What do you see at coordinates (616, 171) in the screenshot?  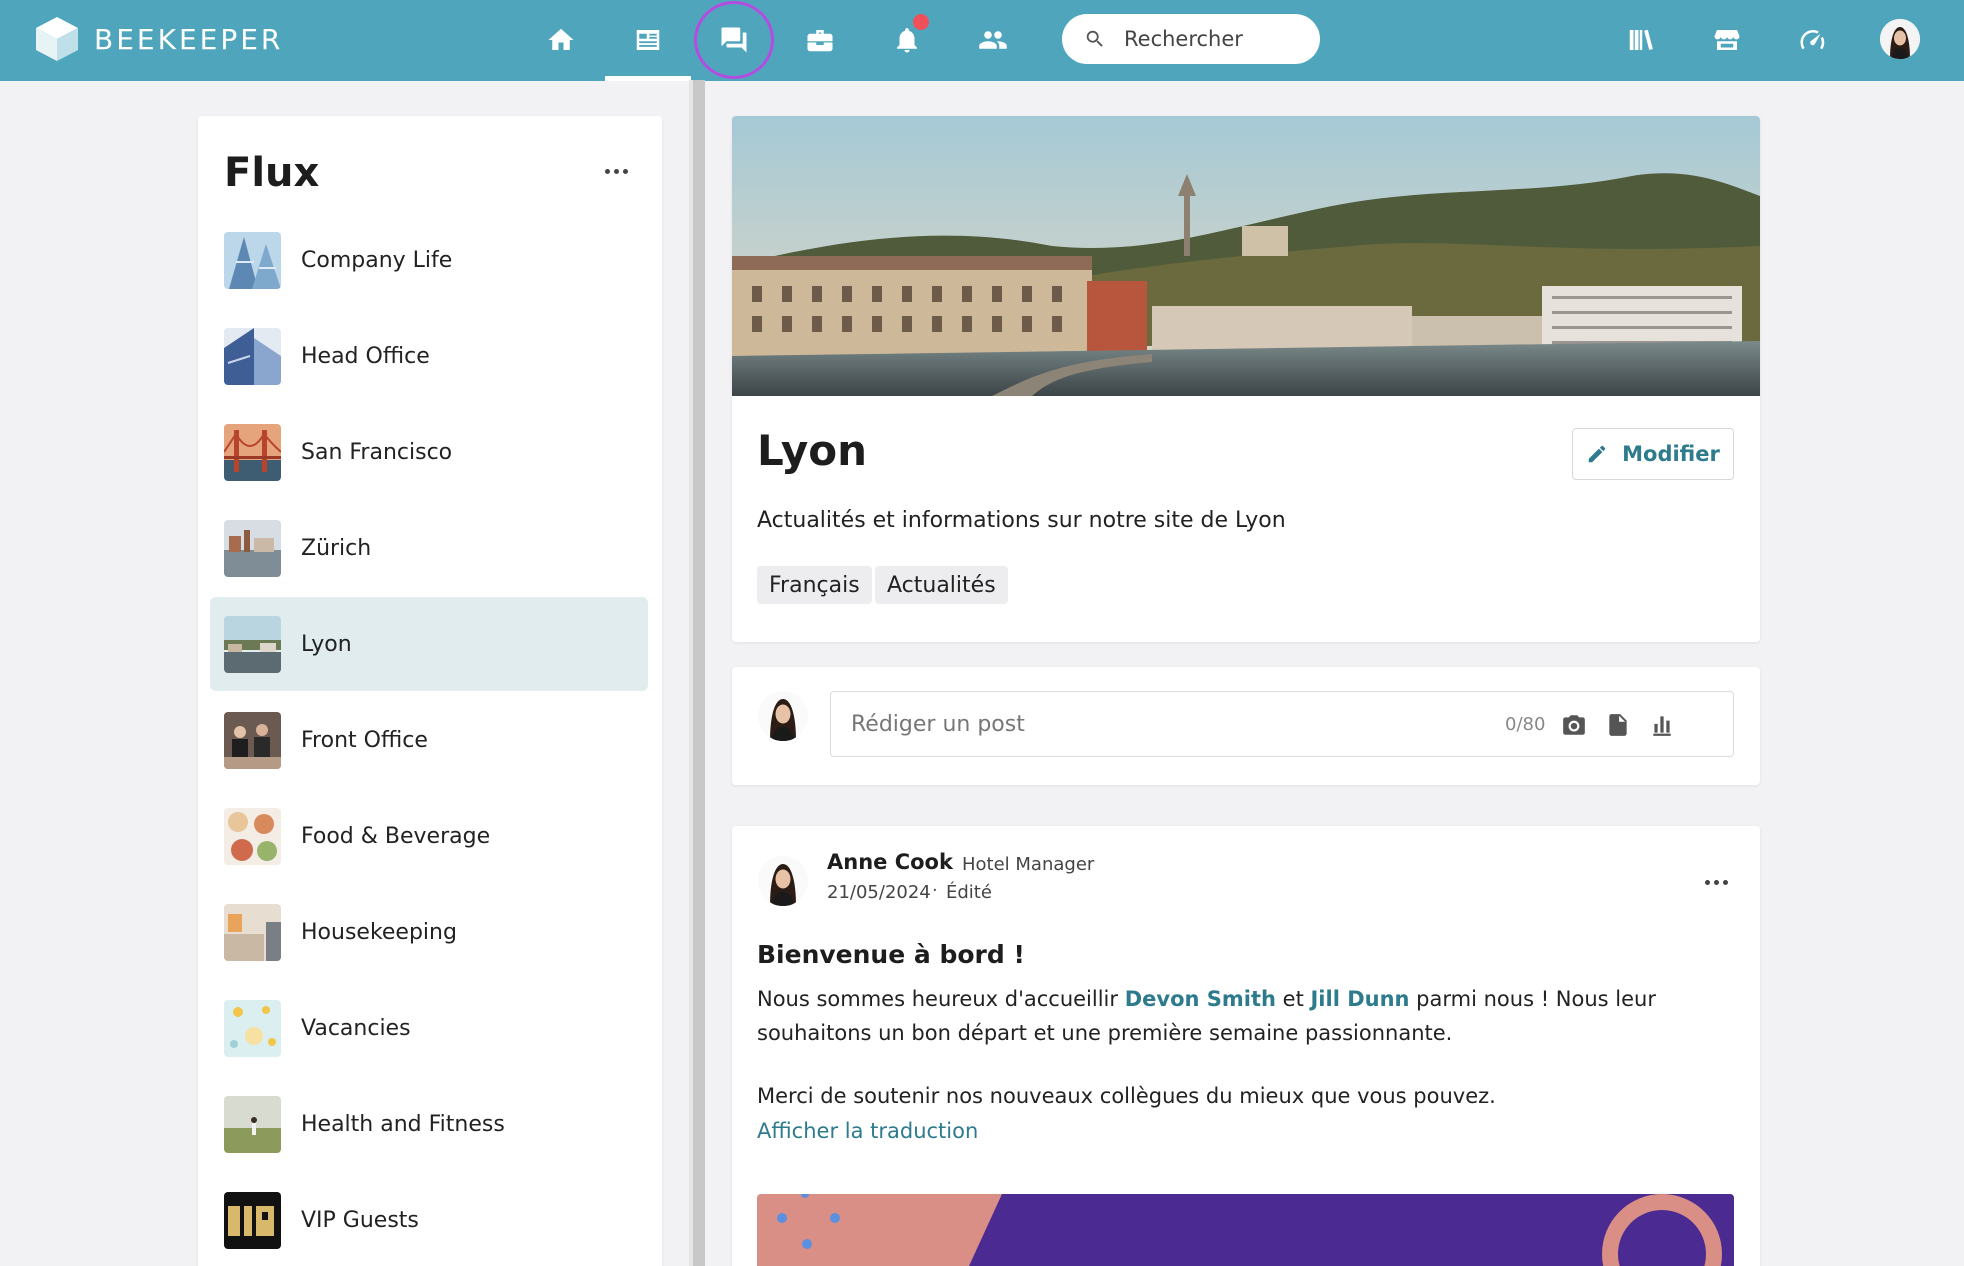 I see `sidebar-more-button` at bounding box center [616, 171].